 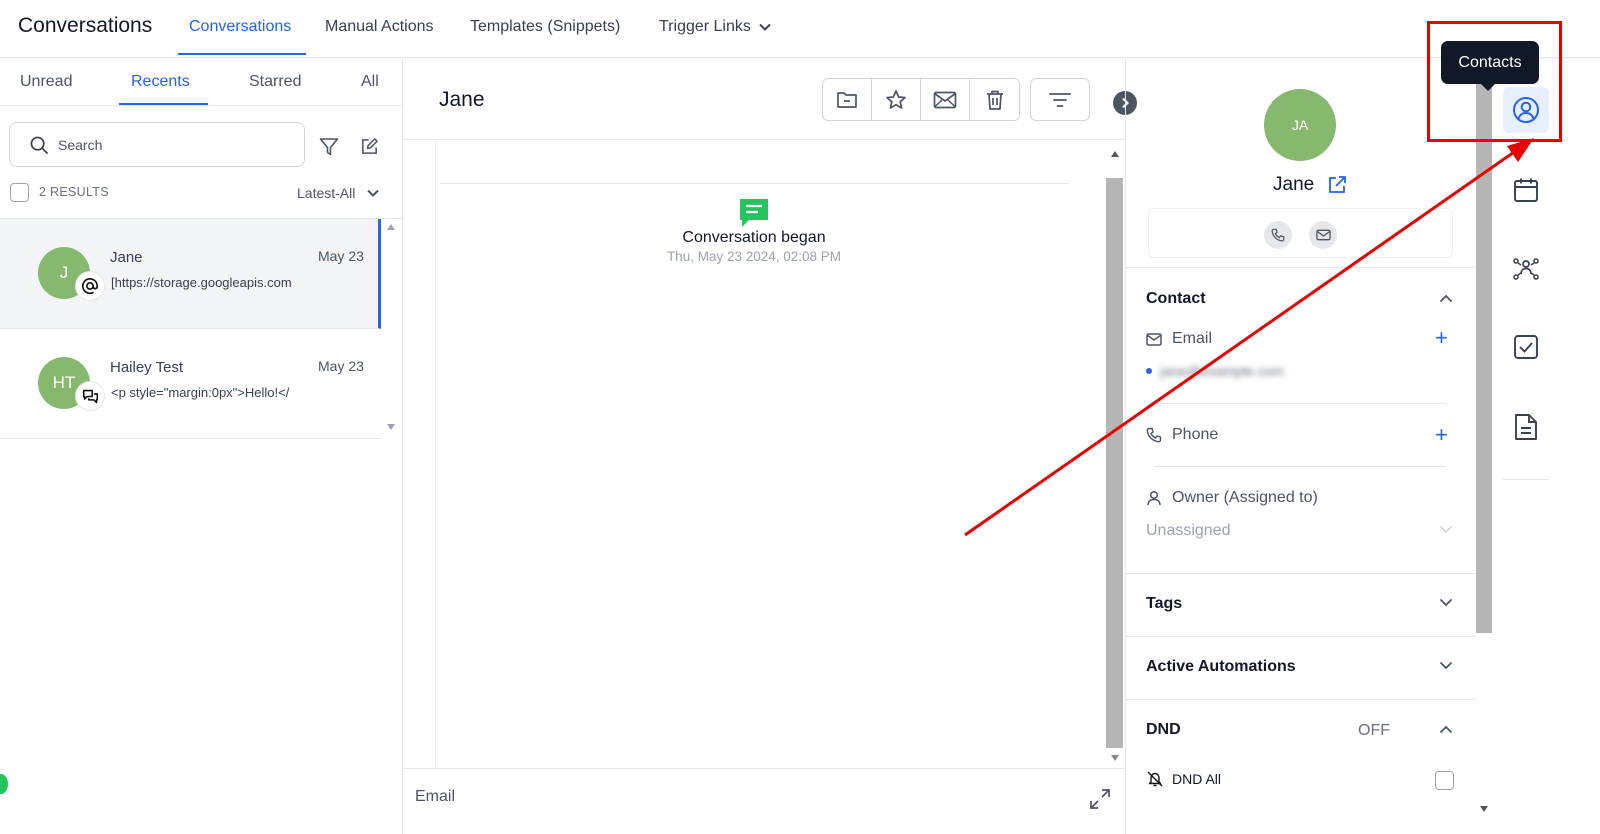 What do you see at coordinates (240, 27) in the screenshot?
I see `nav-tab-conversations: Conversations` at bounding box center [240, 27].